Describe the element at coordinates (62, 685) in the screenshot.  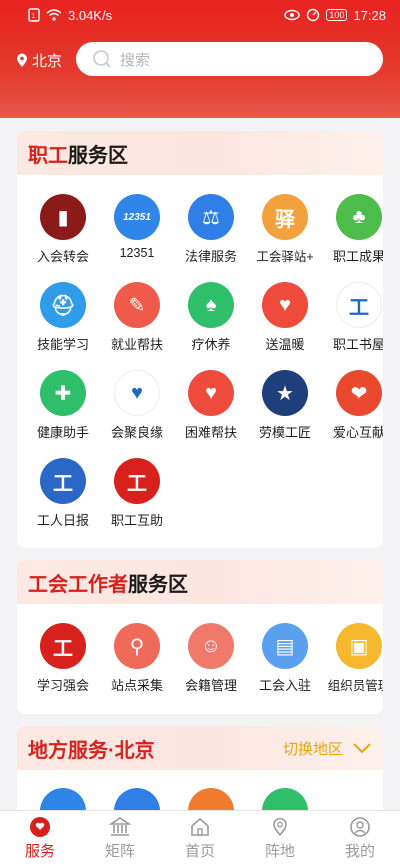
I see `service-item-label: 学习强会` at that location.